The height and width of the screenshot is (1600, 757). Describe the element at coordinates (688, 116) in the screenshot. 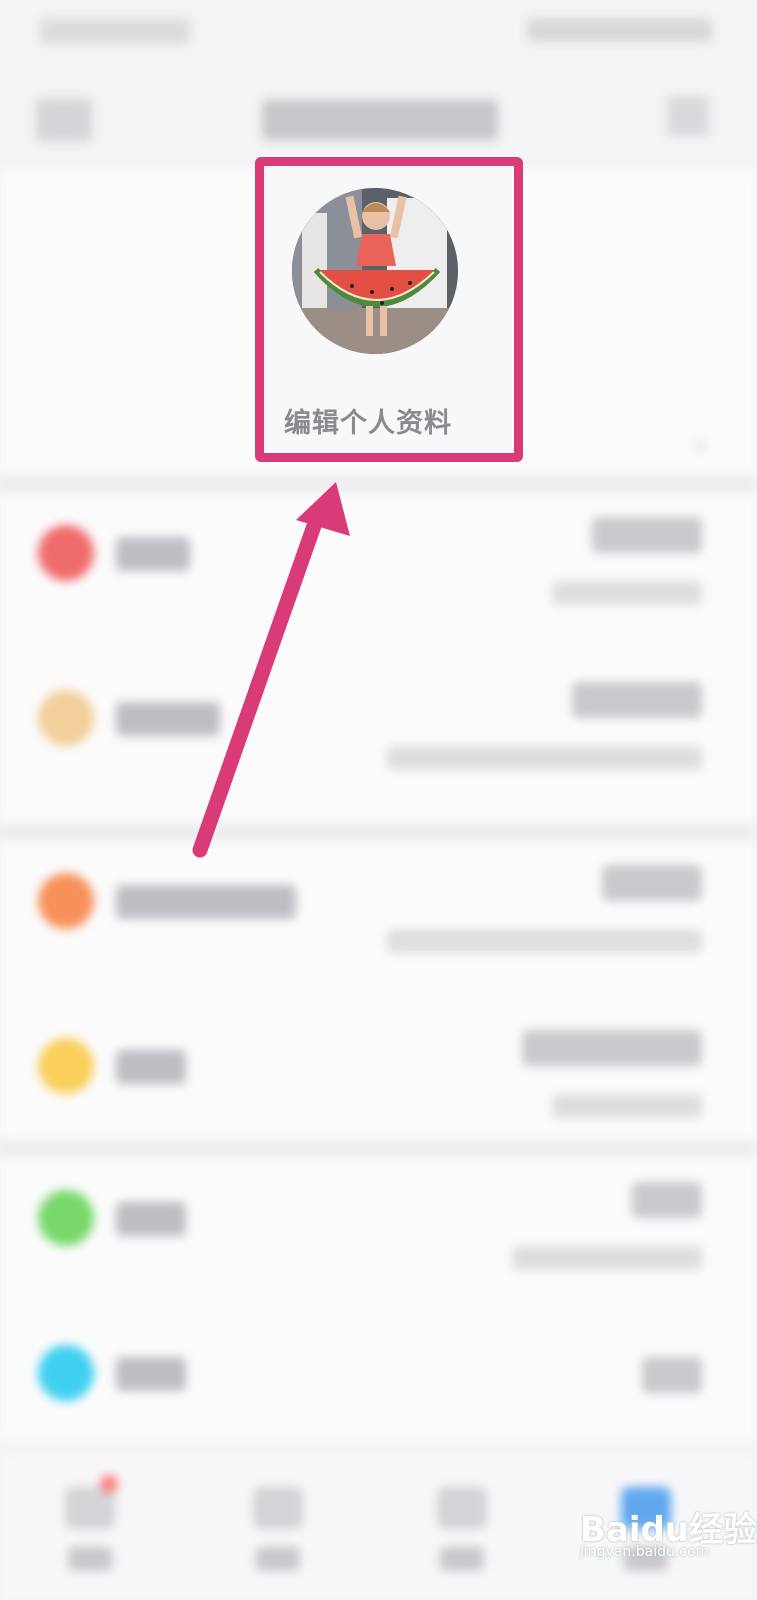

I see `settings-icon` at that location.